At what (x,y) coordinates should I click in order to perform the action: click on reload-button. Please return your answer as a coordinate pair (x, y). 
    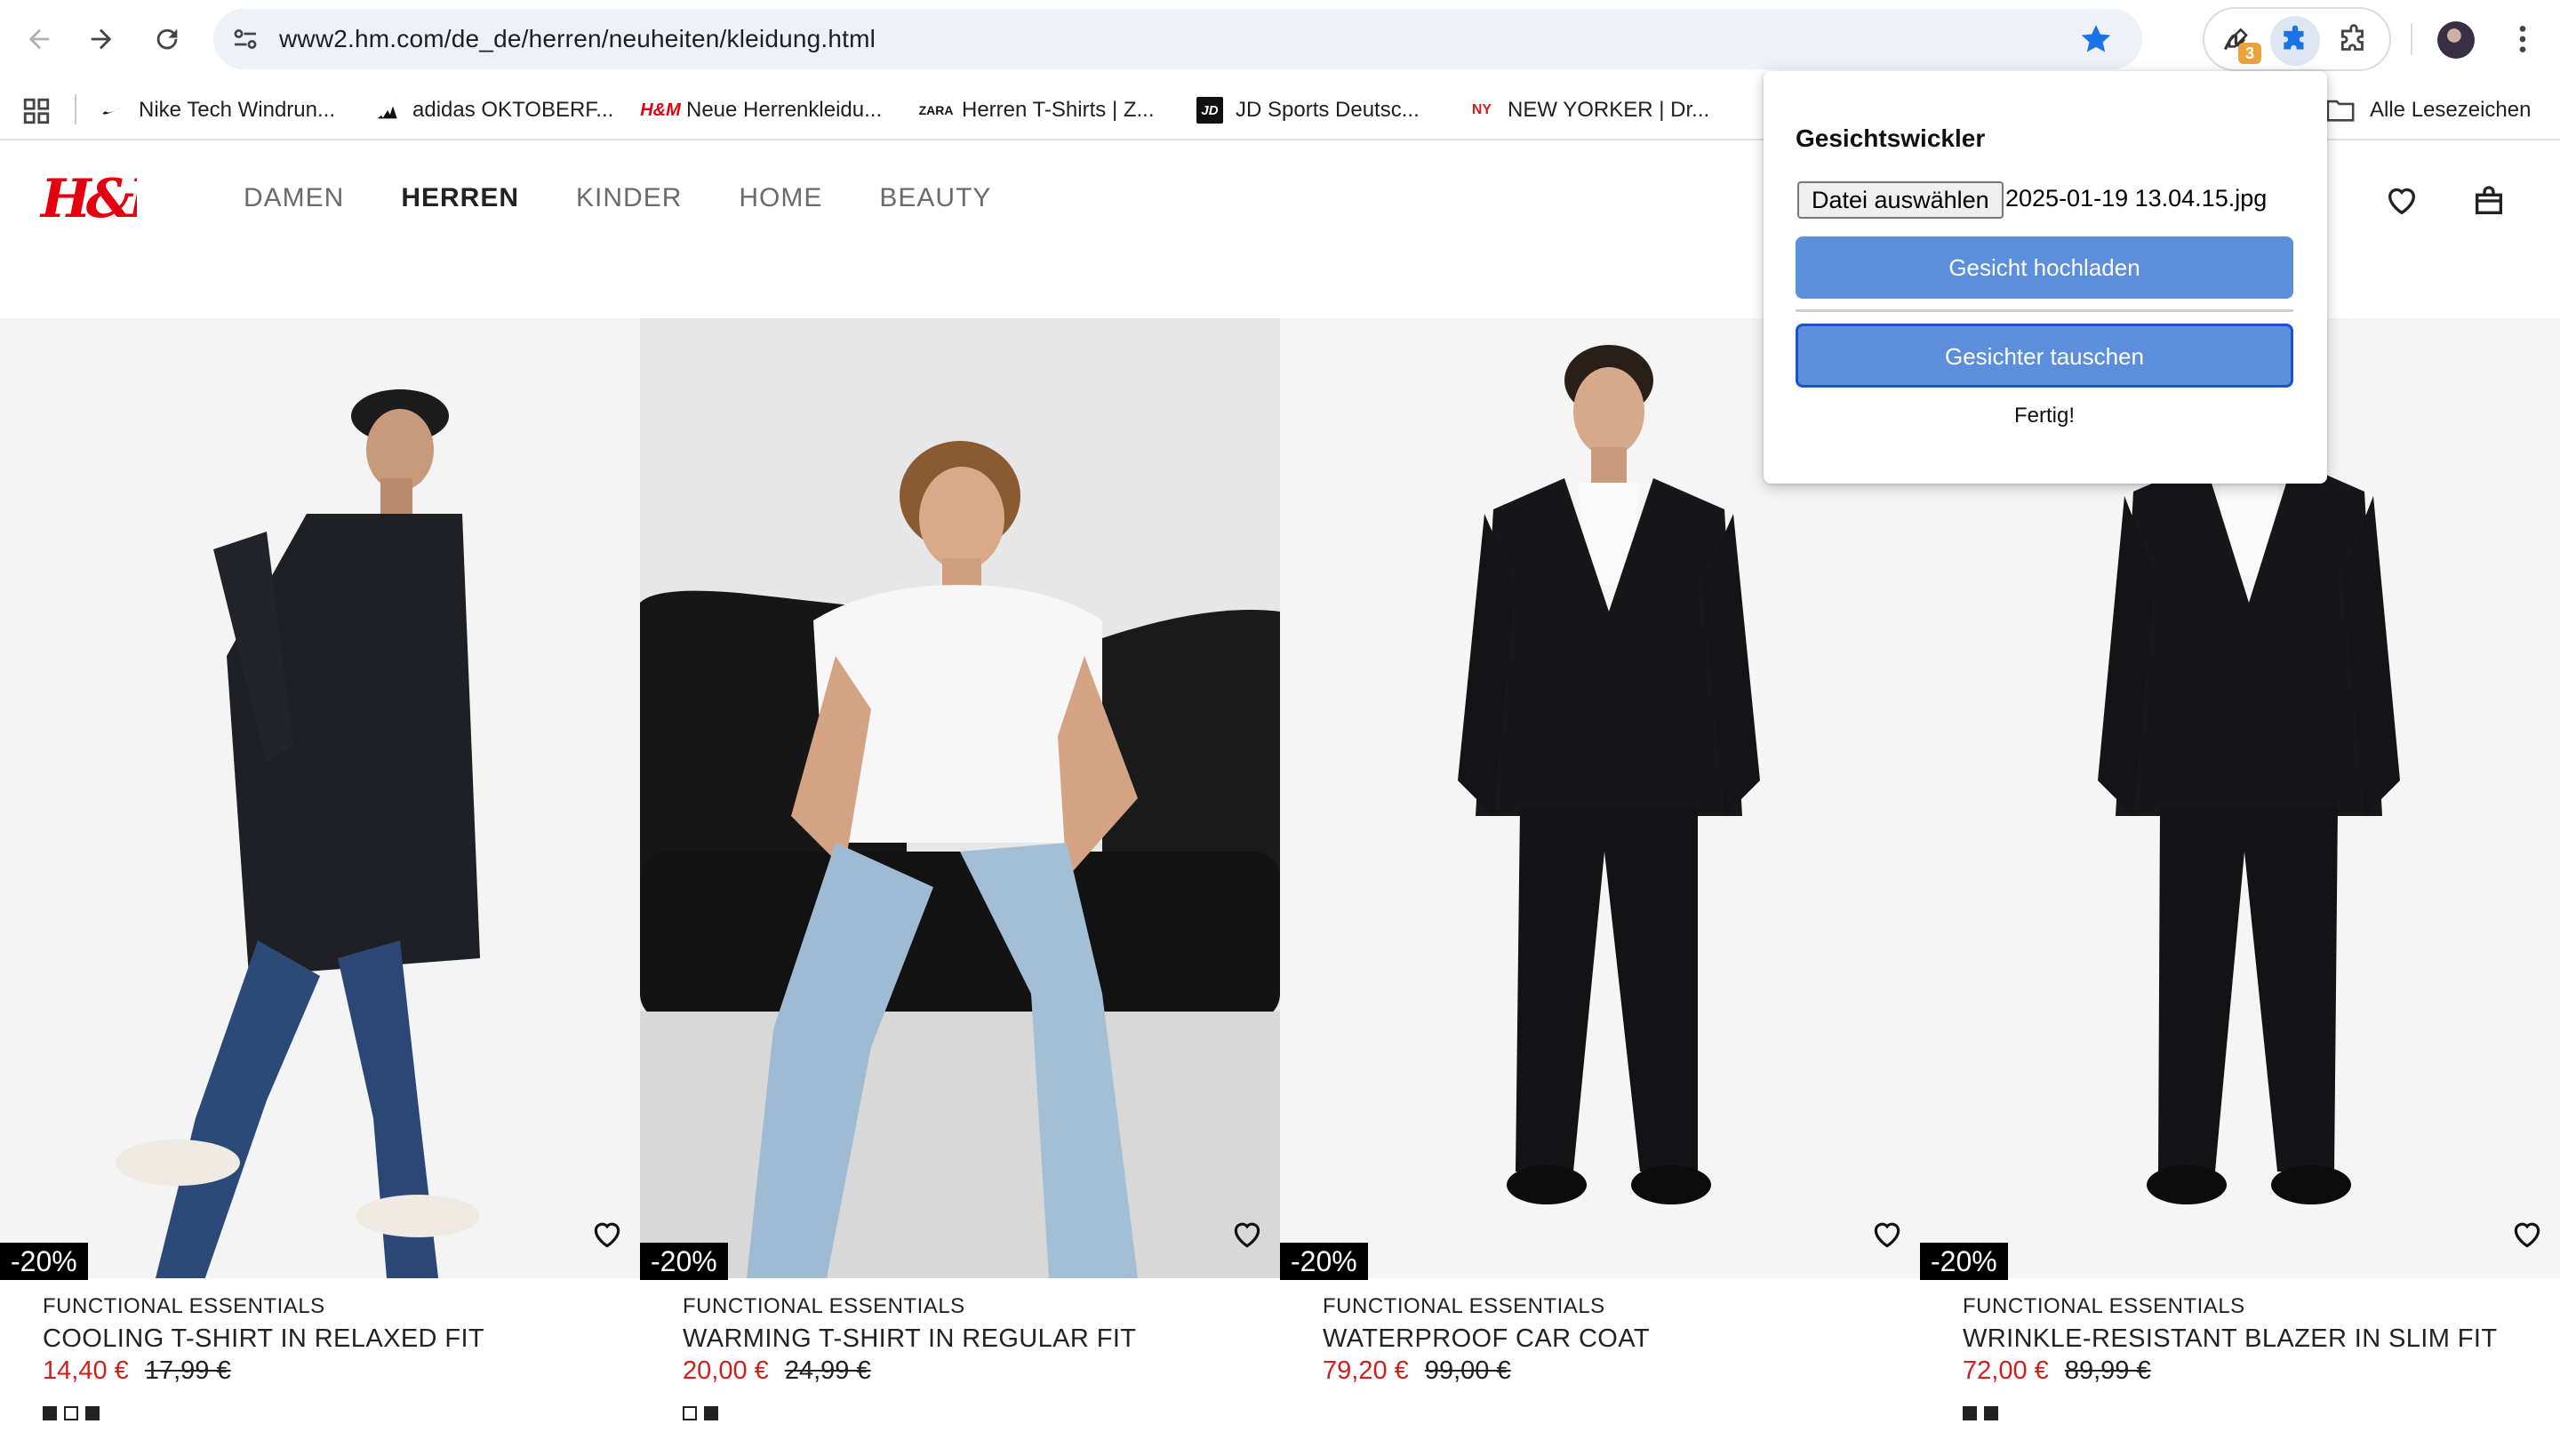
    Looking at the image, I should click on (167, 39).